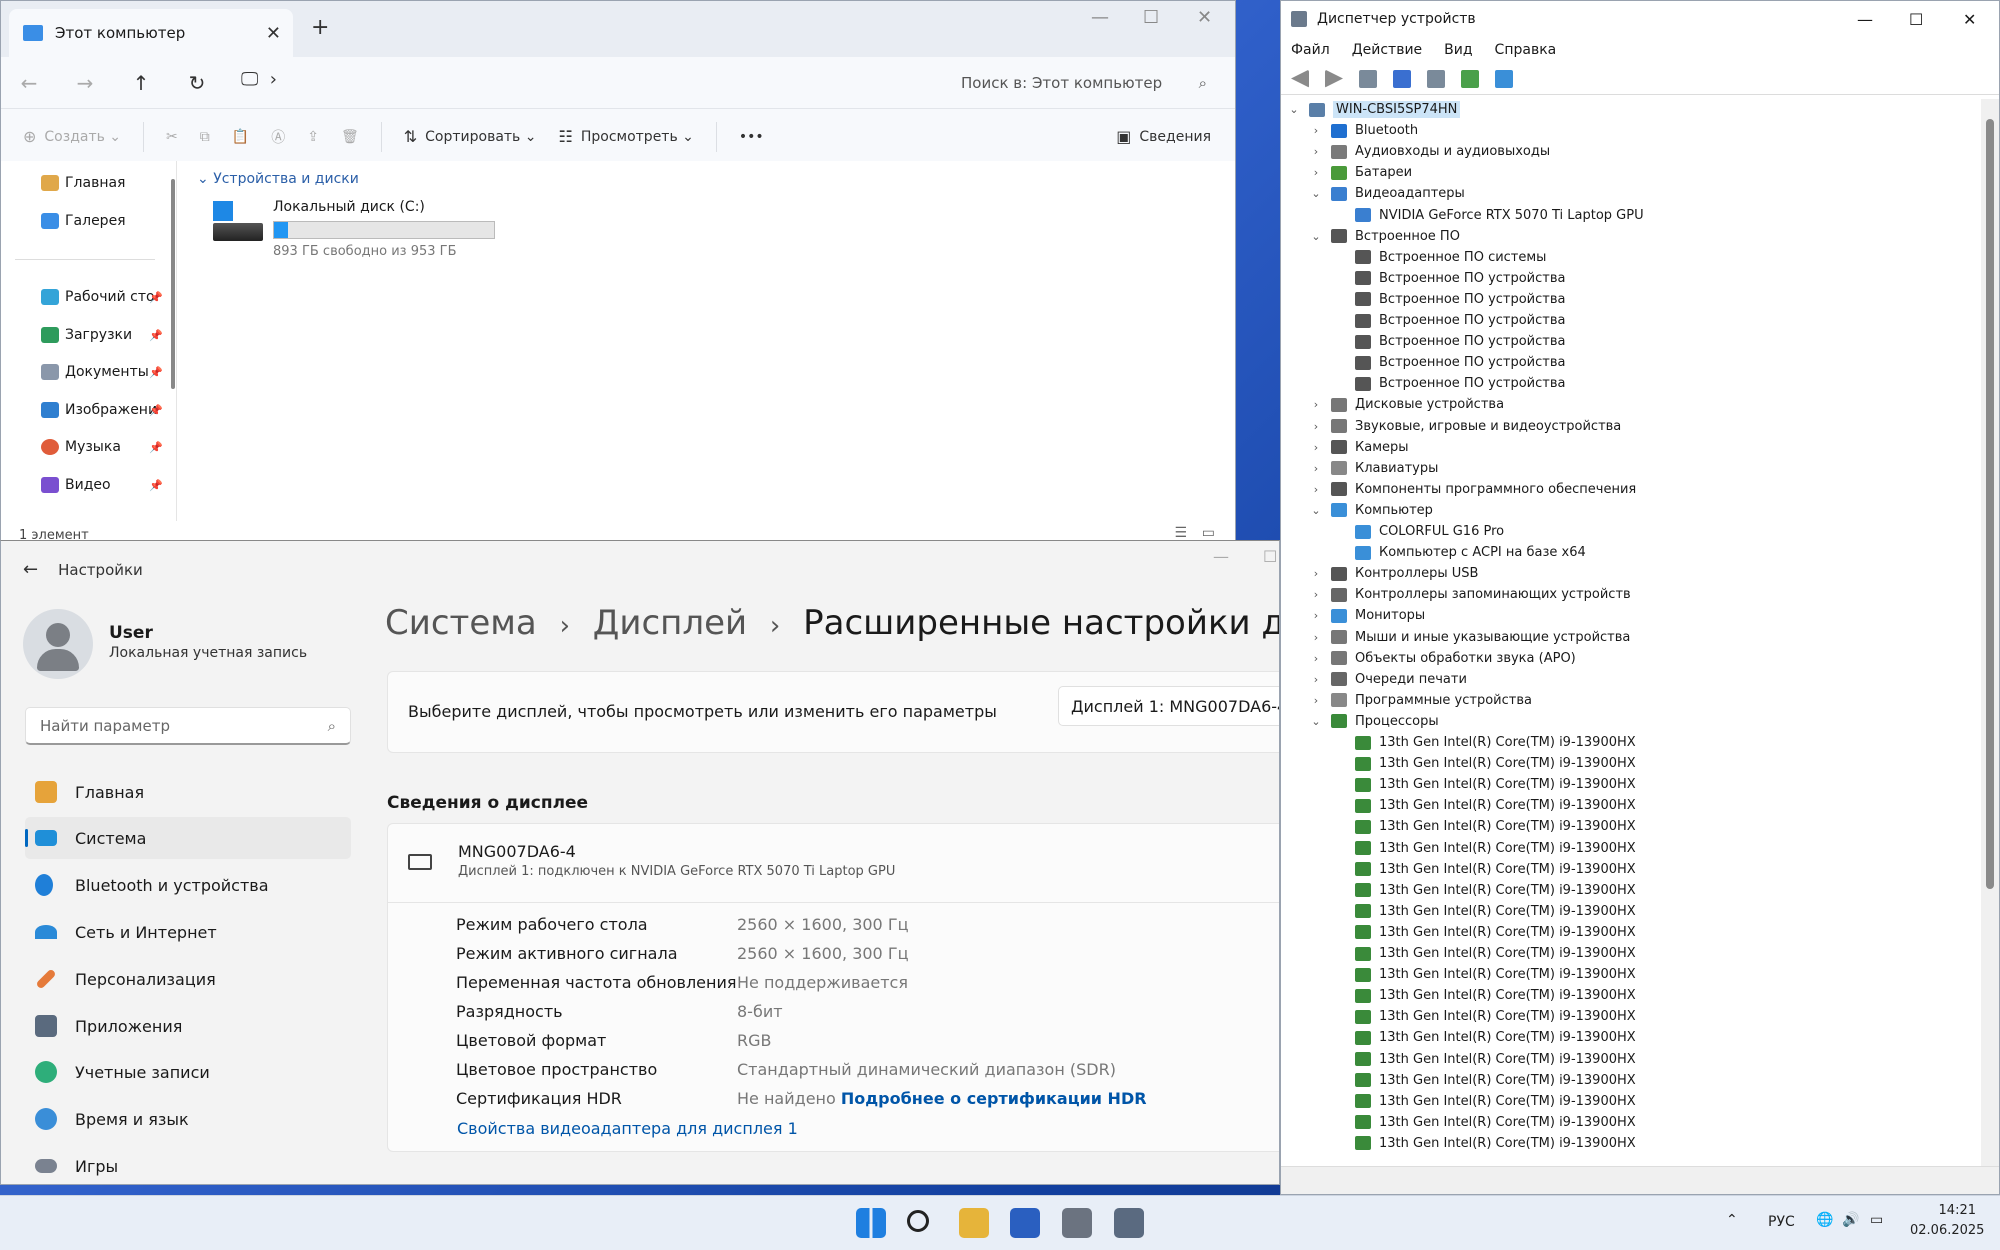 The image size is (2000, 1250). Describe the element at coordinates (1943, 1210) in the screenshot. I see `clock-time: 14:21` at that location.